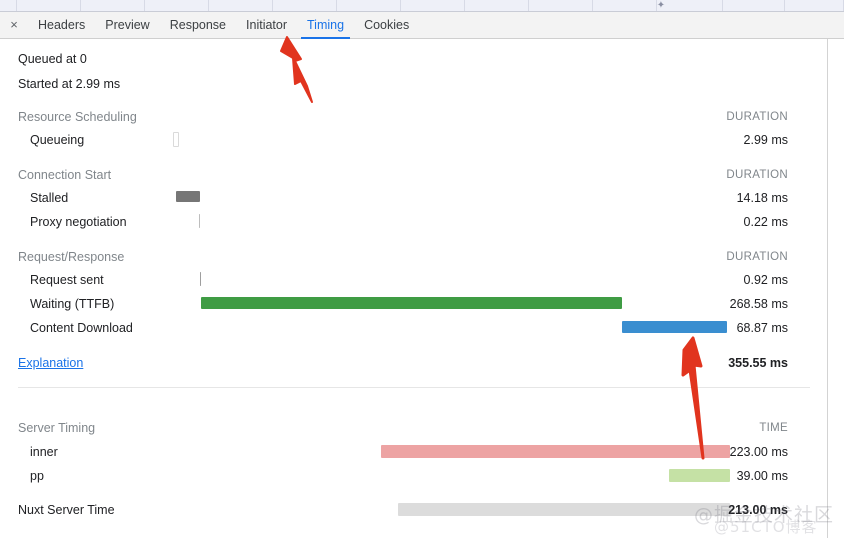 The image size is (844, 538). I want to click on tab-headers: Headers, so click(61, 25).